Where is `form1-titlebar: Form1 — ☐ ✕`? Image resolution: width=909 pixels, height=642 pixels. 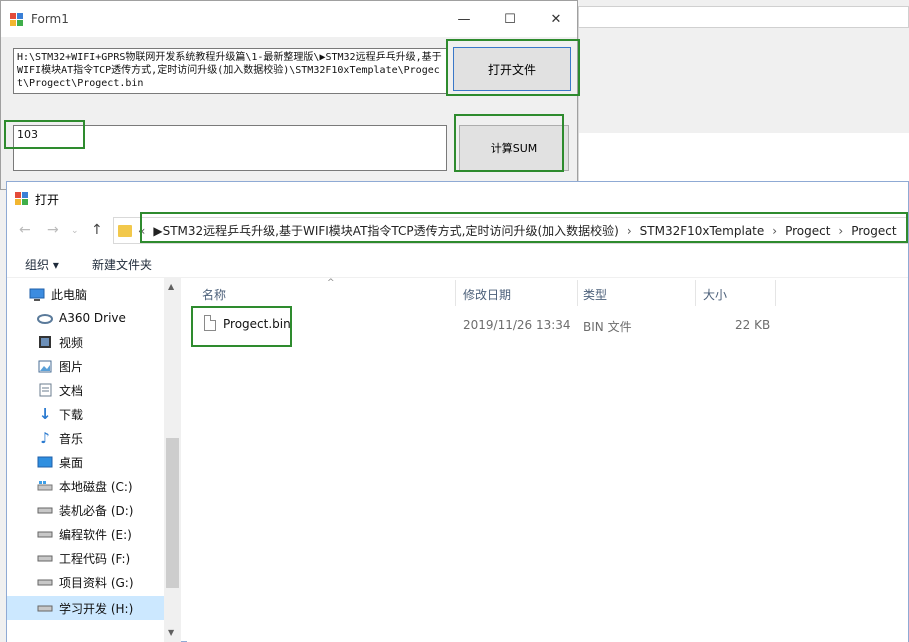 form1-titlebar: Form1 — ☐ ✕ is located at coordinates (289, 19).